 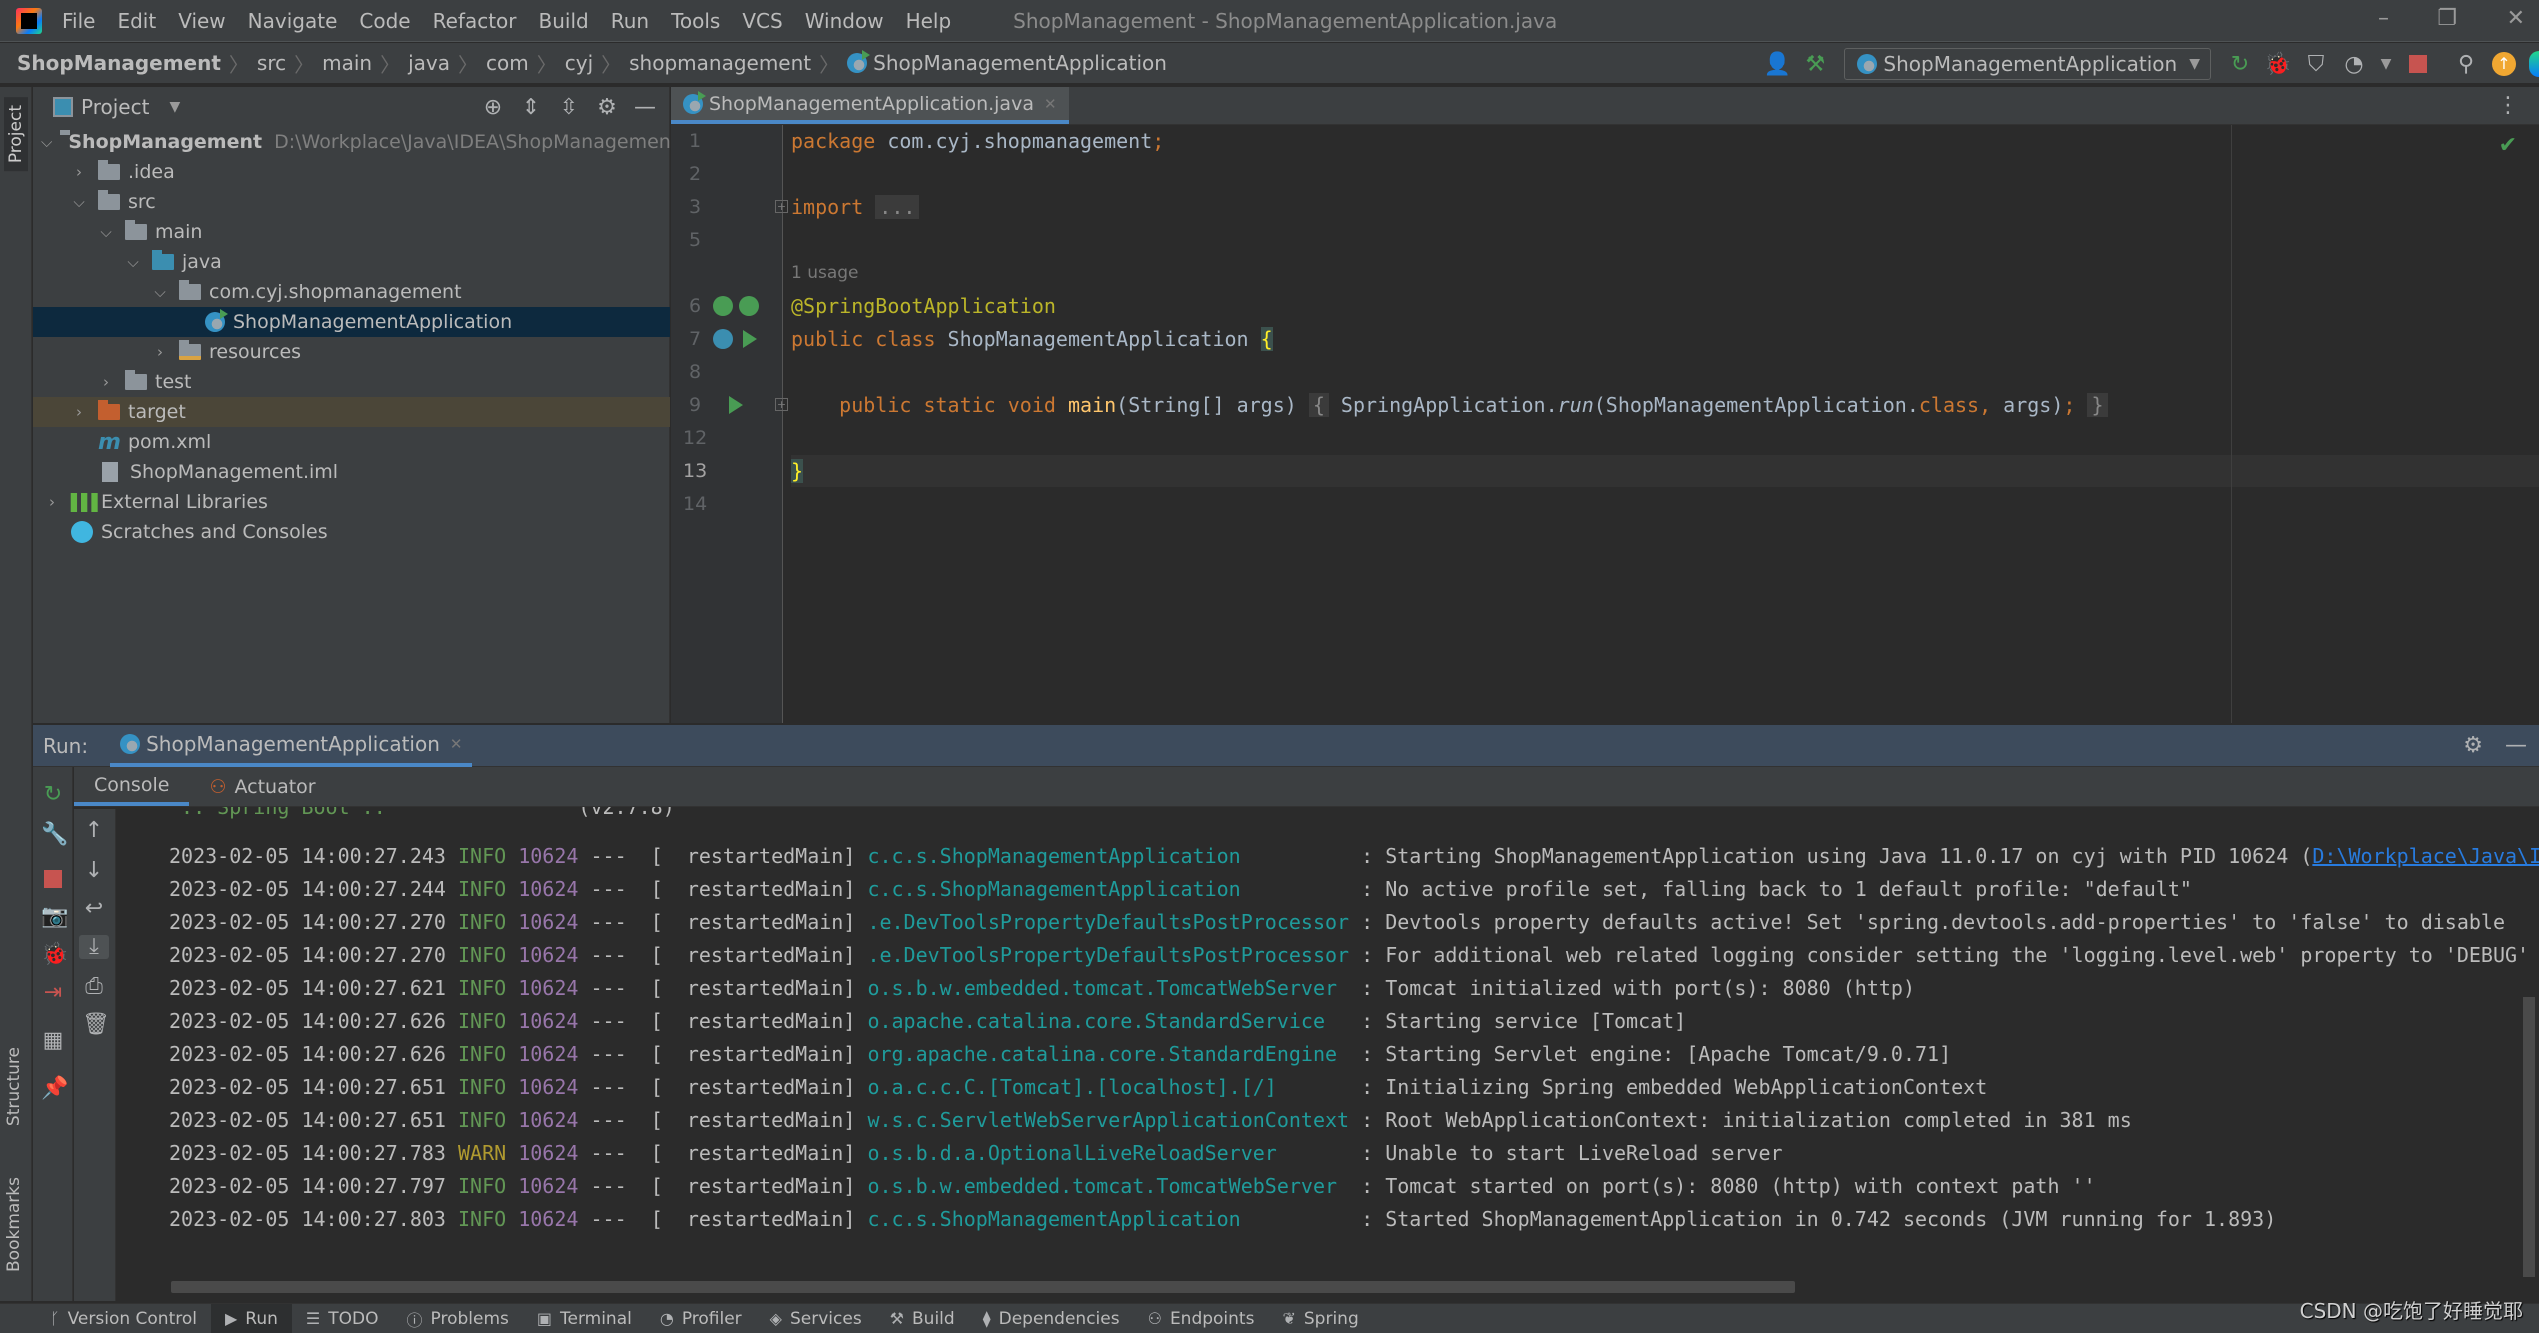 What do you see at coordinates (720, 63) in the screenshot?
I see `breadcrumb-shopmanagement: shopmanagement` at bounding box center [720, 63].